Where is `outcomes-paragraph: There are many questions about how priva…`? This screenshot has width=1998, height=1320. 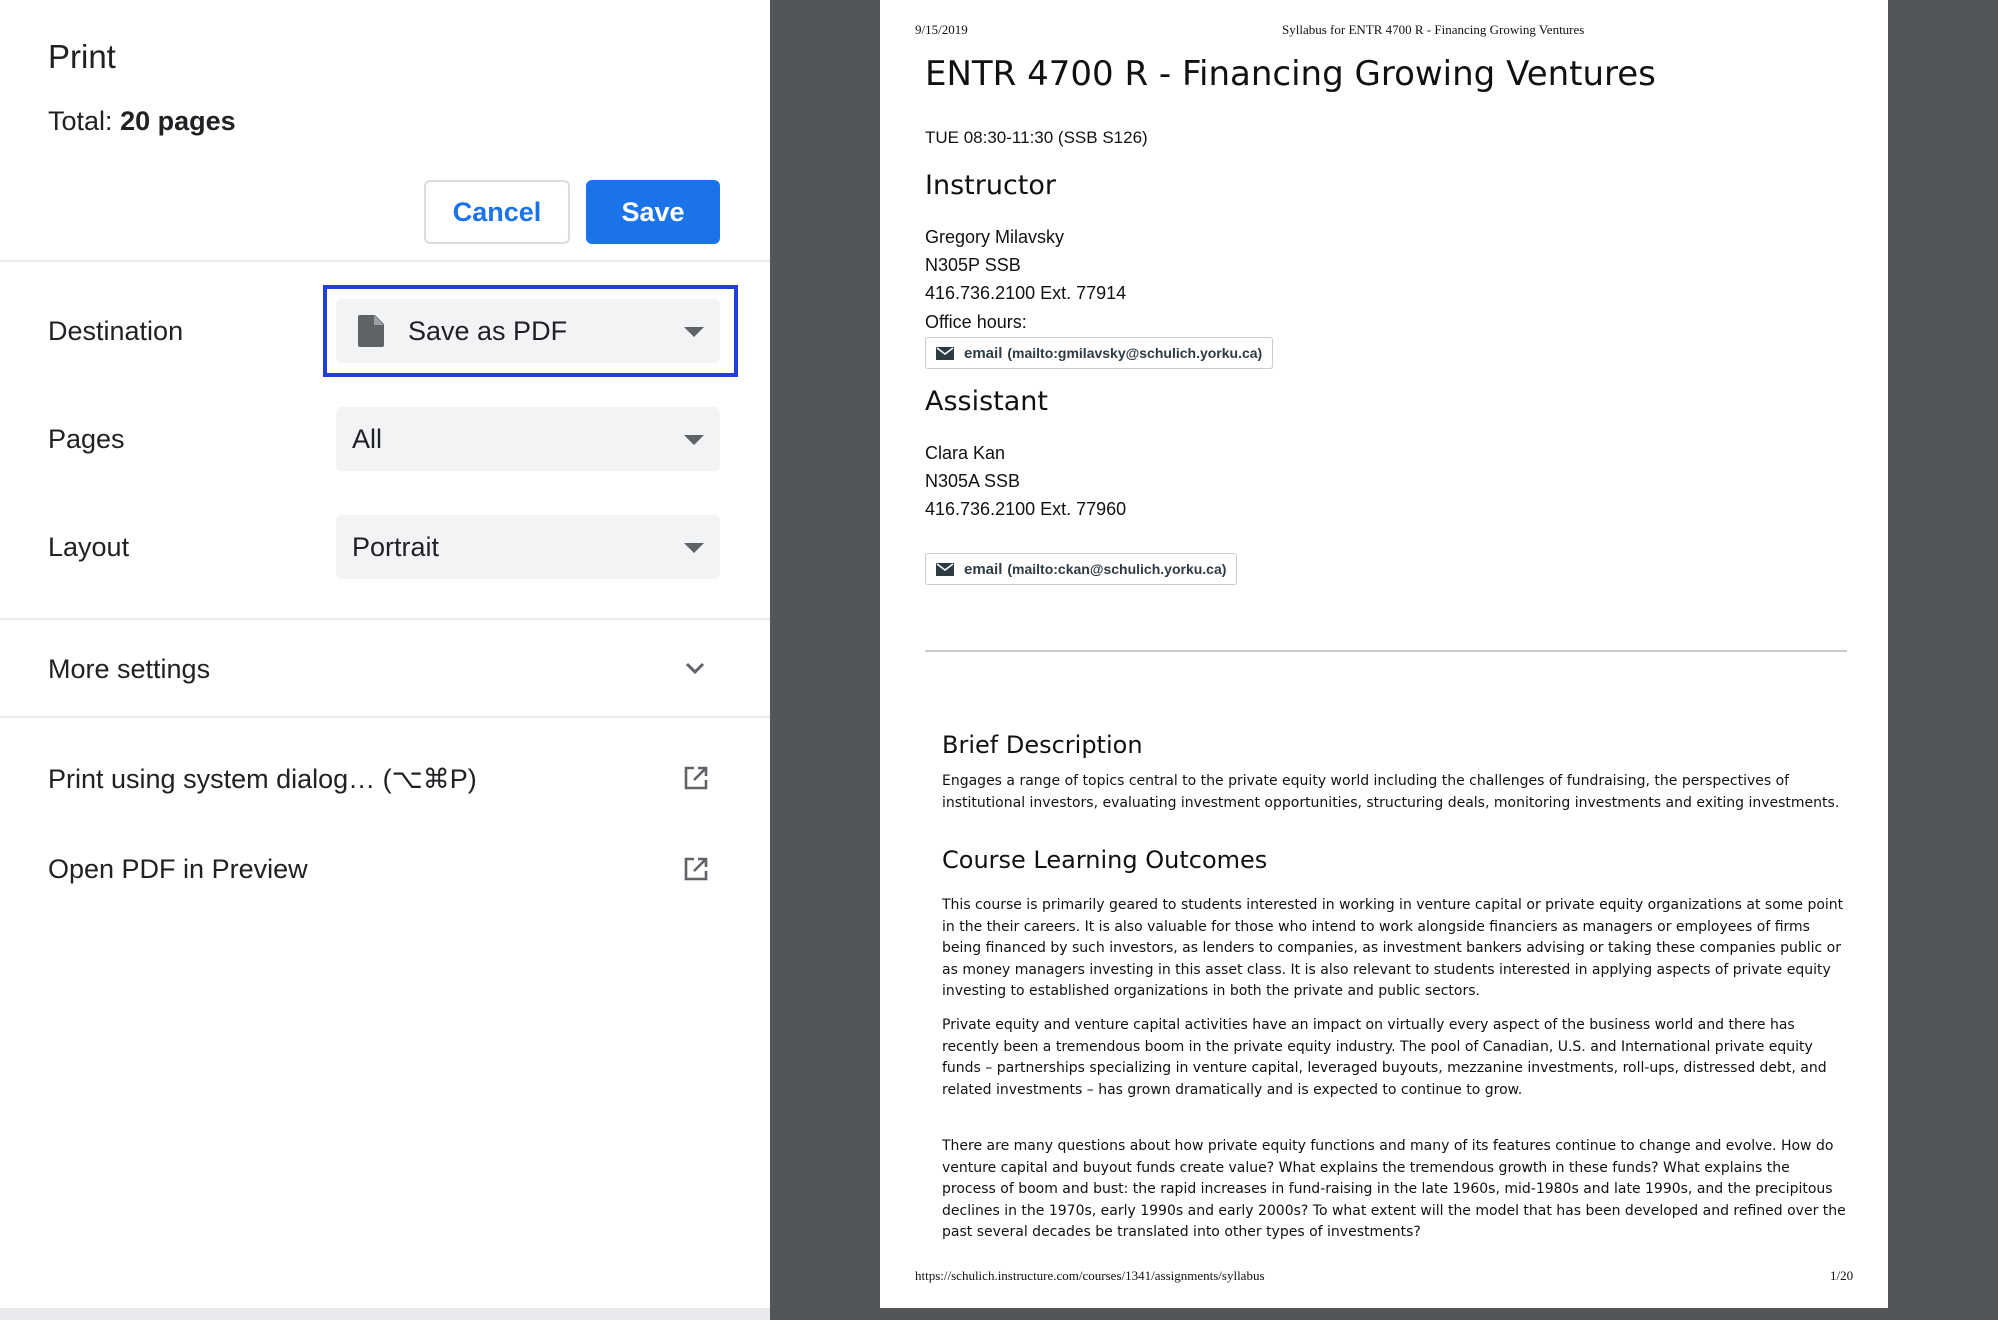
outcomes-paragraph: There are many questions about how priva… is located at coordinates (1394, 1189).